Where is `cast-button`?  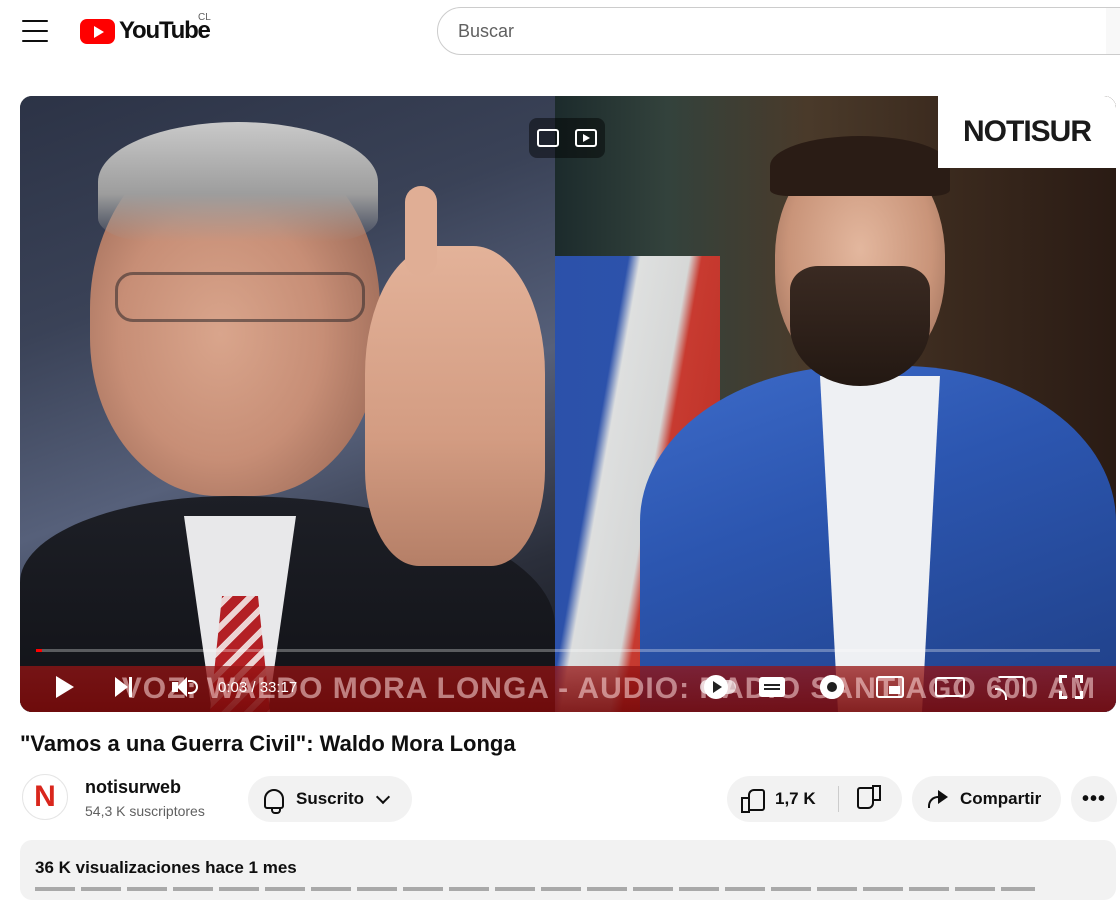
cast-button is located at coordinates (1011, 687).